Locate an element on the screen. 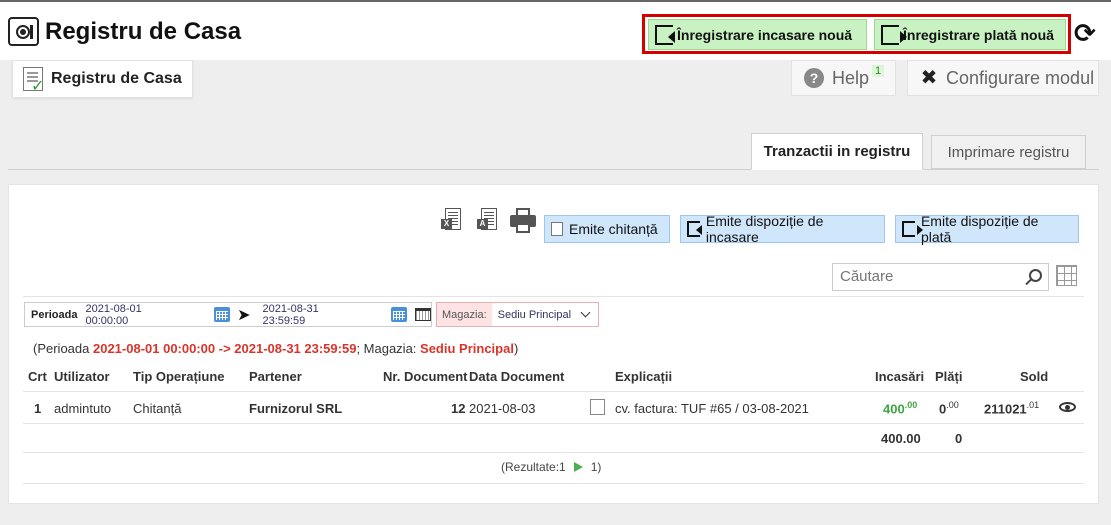  issue-income-order-button: Emite dispoziție de incasare is located at coordinates (782, 229).